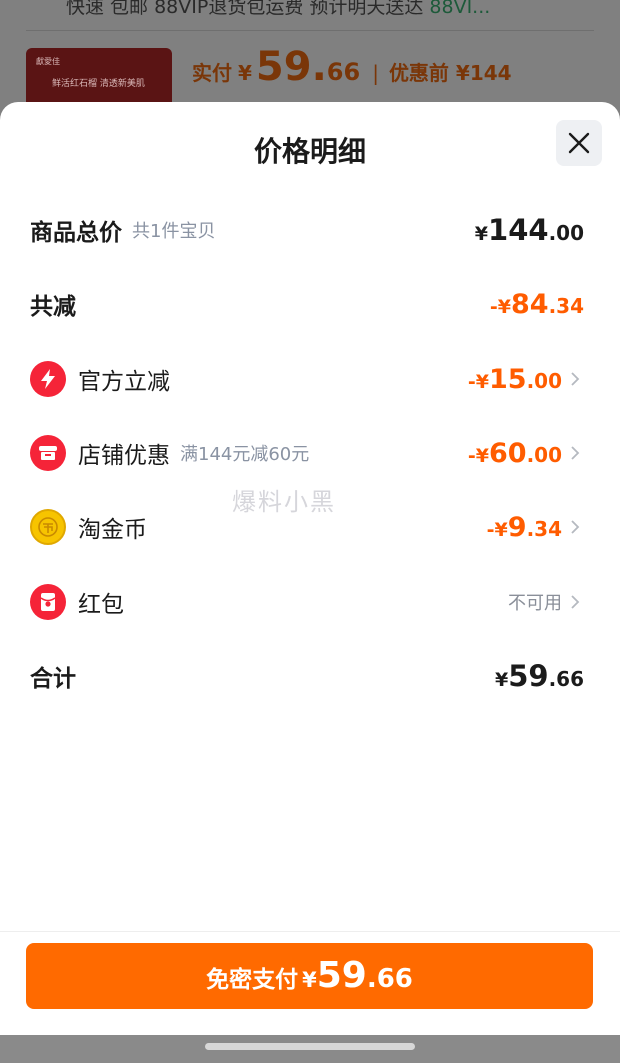 This screenshot has height=1063, width=620. I want to click on row-goods-total: 商品总价 共1件宝贝 ¥ 144 .00, so click(307, 230).